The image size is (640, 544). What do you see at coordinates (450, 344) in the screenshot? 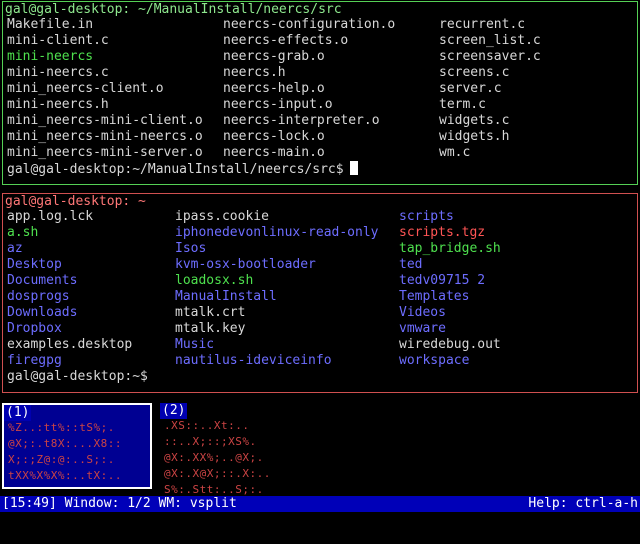
I see `file-entry: wiredebug.out` at bounding box center [450, 344].